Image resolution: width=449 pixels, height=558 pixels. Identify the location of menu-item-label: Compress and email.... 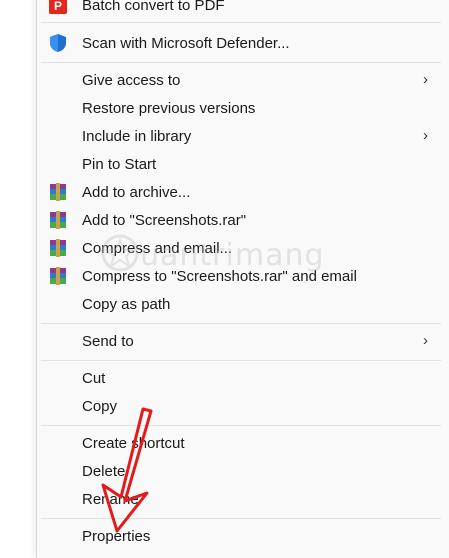
(157, 248).